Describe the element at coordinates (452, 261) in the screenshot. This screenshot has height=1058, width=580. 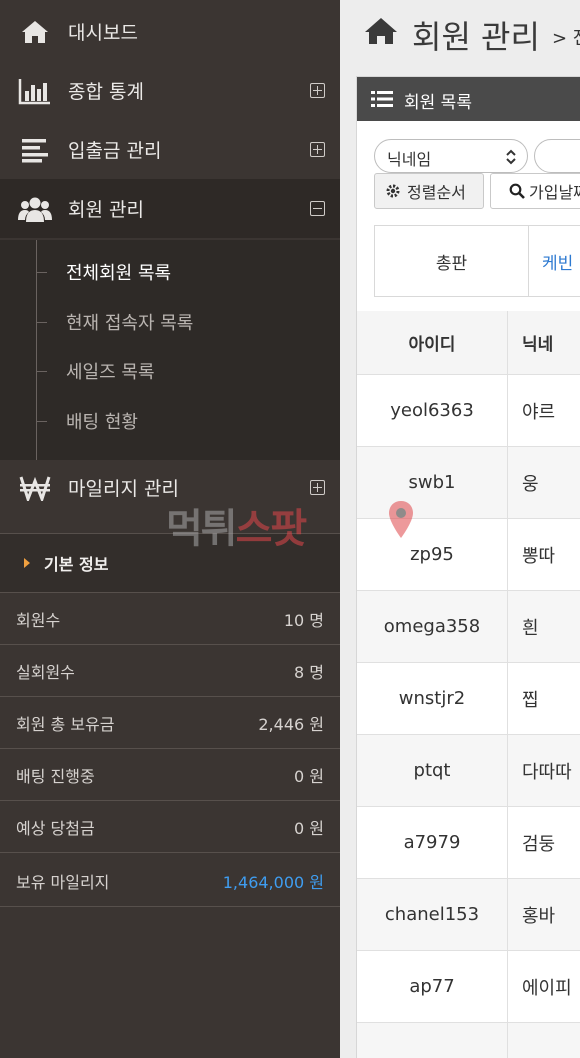
I see `tab-distributor: 총판` at that location.